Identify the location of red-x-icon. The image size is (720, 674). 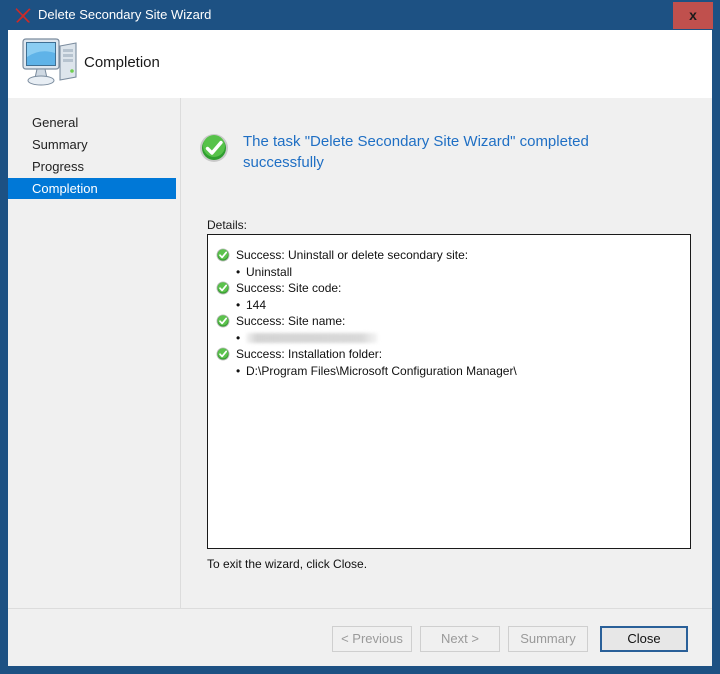
(23, 15).